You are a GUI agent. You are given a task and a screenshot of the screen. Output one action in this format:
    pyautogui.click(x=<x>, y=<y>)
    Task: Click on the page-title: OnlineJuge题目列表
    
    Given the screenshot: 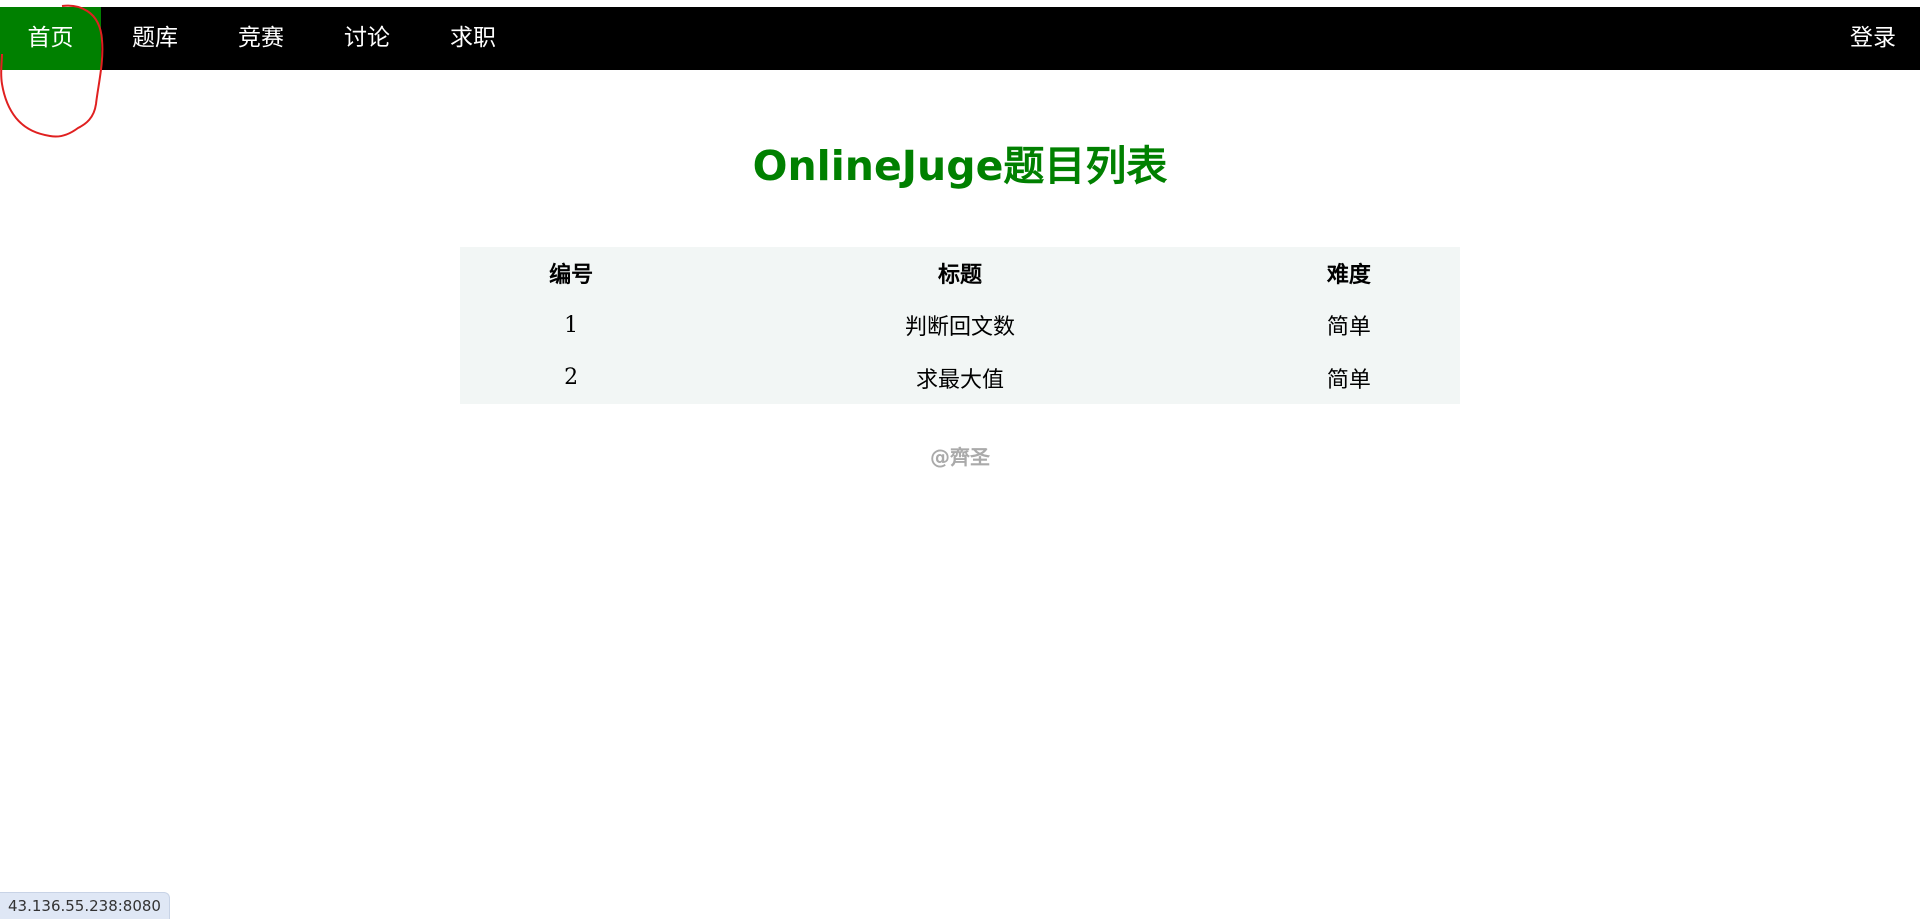 What is the action you would take?
    pyautogui.click(x=960, y=166)
    